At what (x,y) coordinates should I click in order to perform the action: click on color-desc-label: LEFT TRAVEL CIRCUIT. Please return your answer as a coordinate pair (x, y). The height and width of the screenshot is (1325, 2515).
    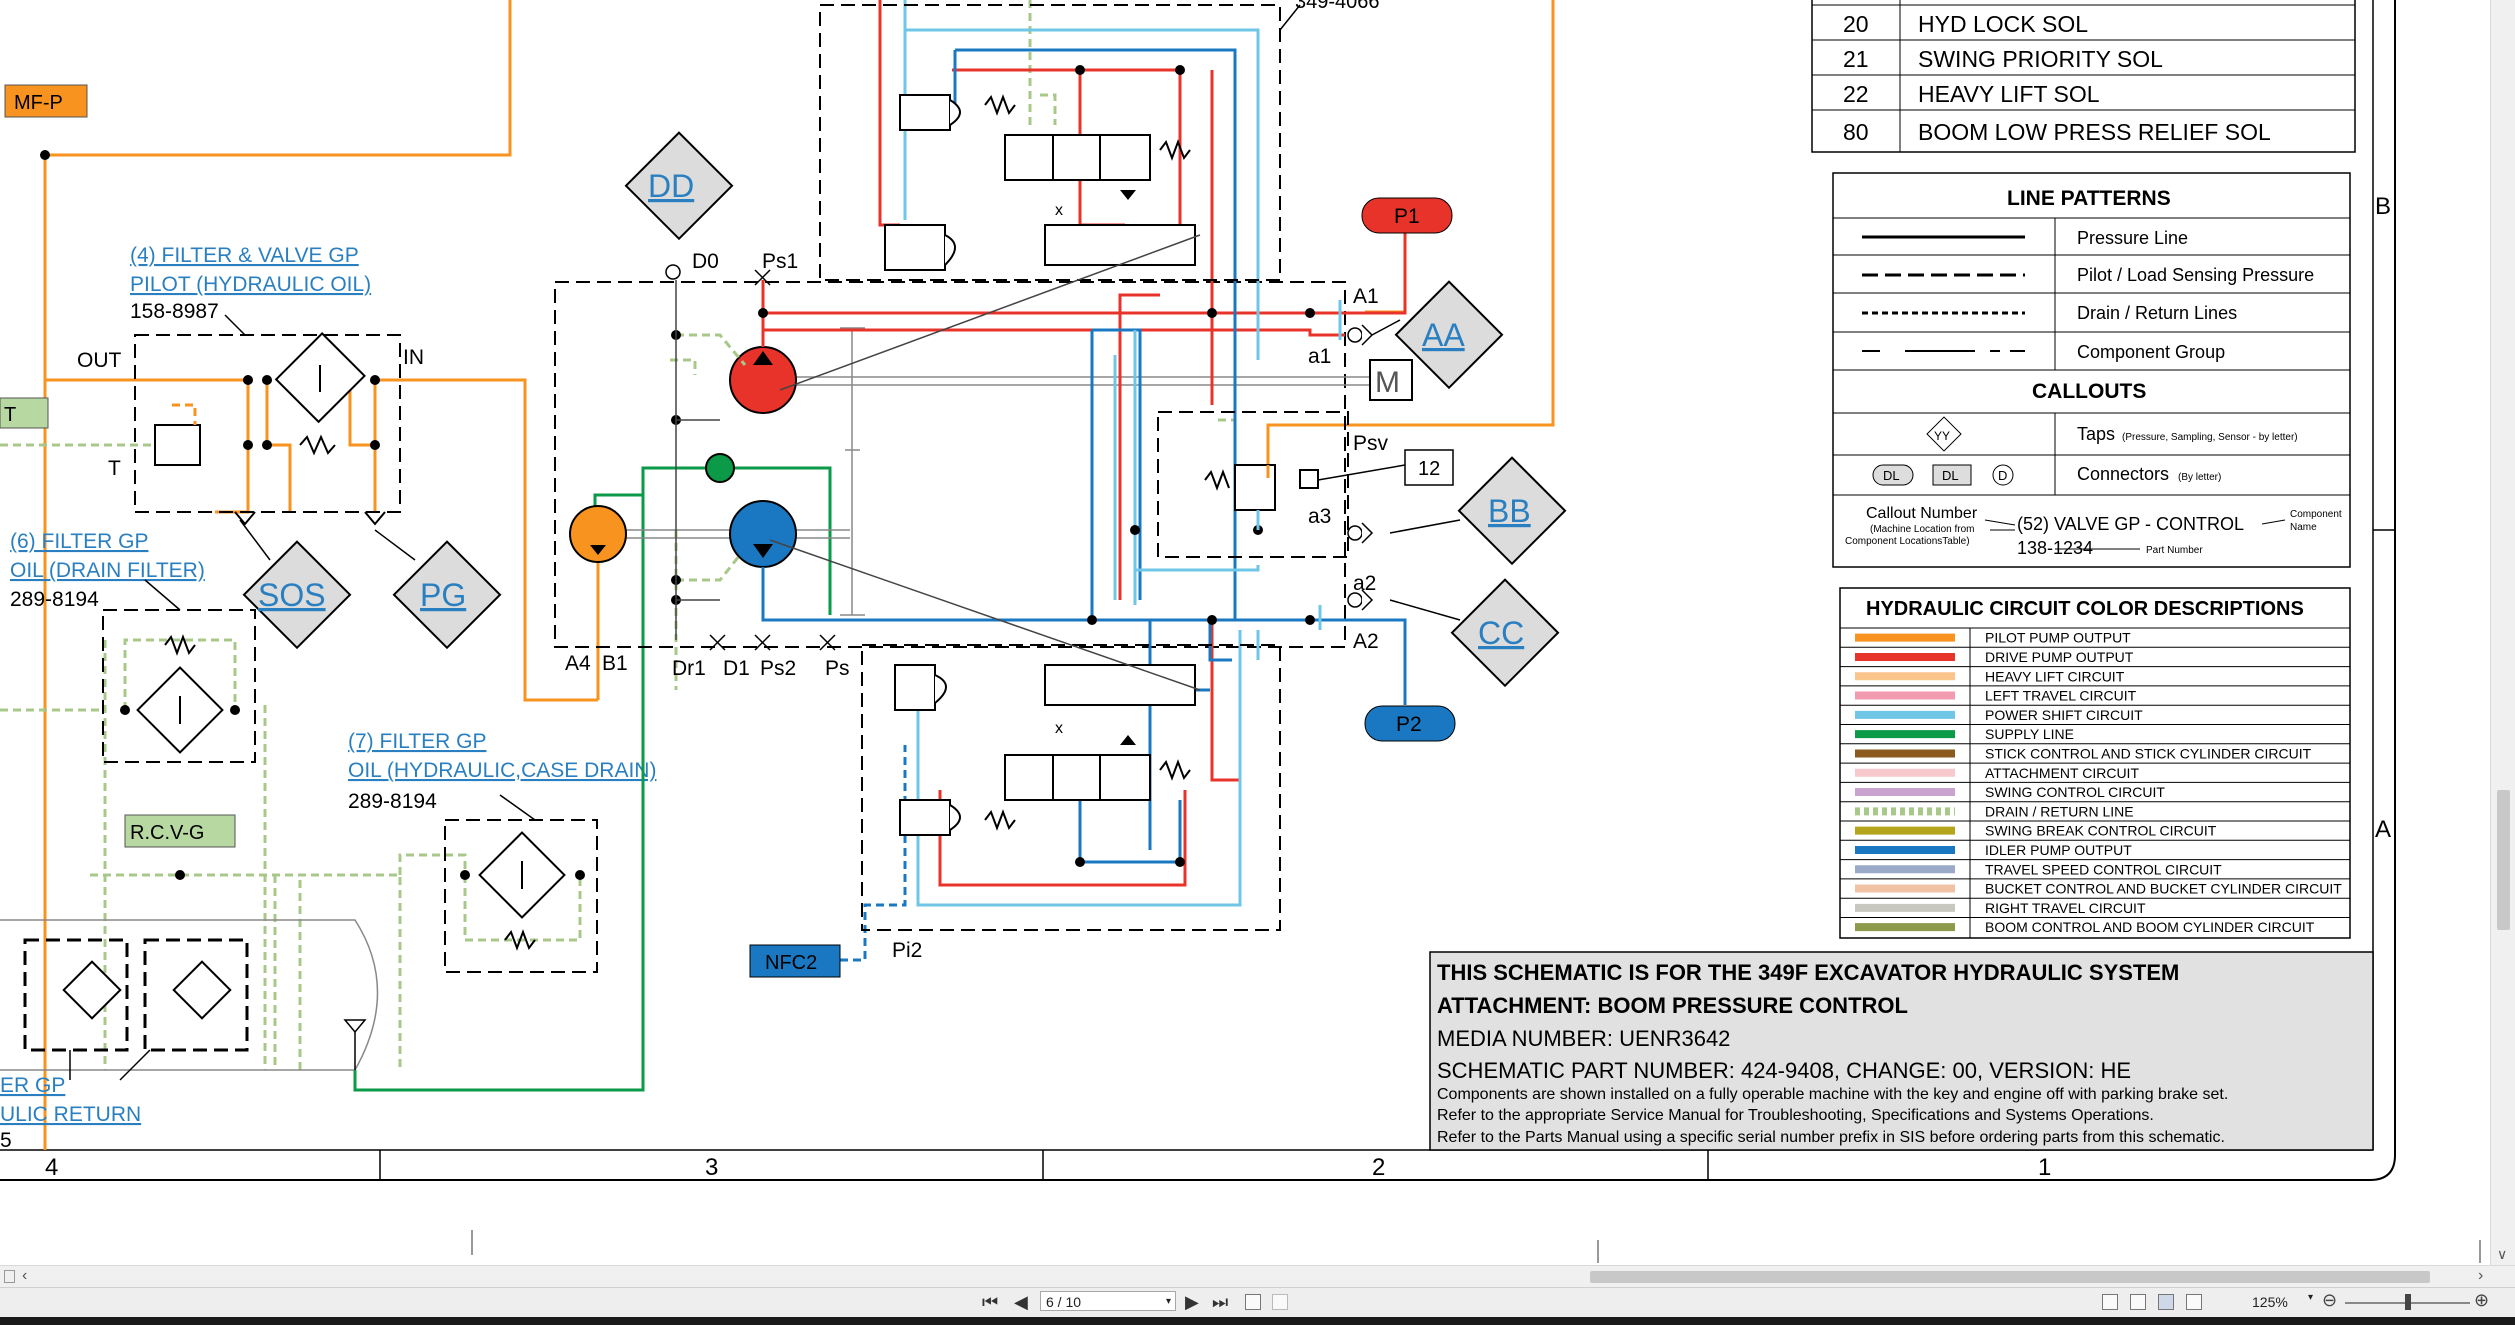
    Looking at the image, I should click on (2061, 696).